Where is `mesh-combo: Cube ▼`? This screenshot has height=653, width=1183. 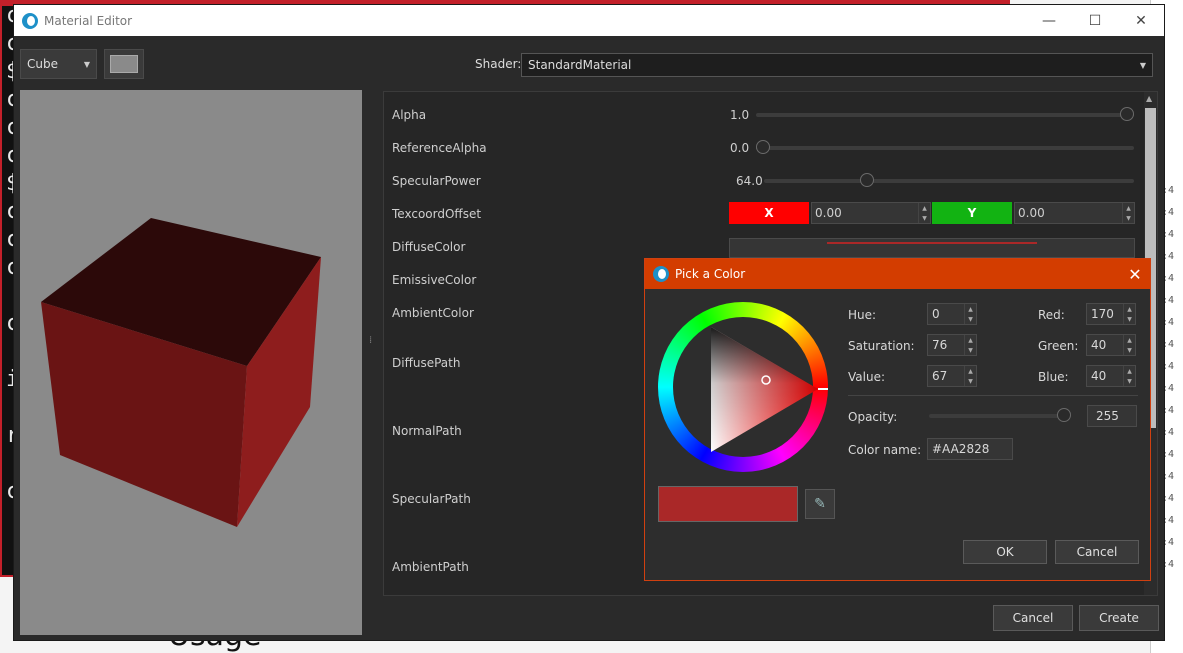
mesh-combo: Cube ▼ is located at coordinates (58, 64).